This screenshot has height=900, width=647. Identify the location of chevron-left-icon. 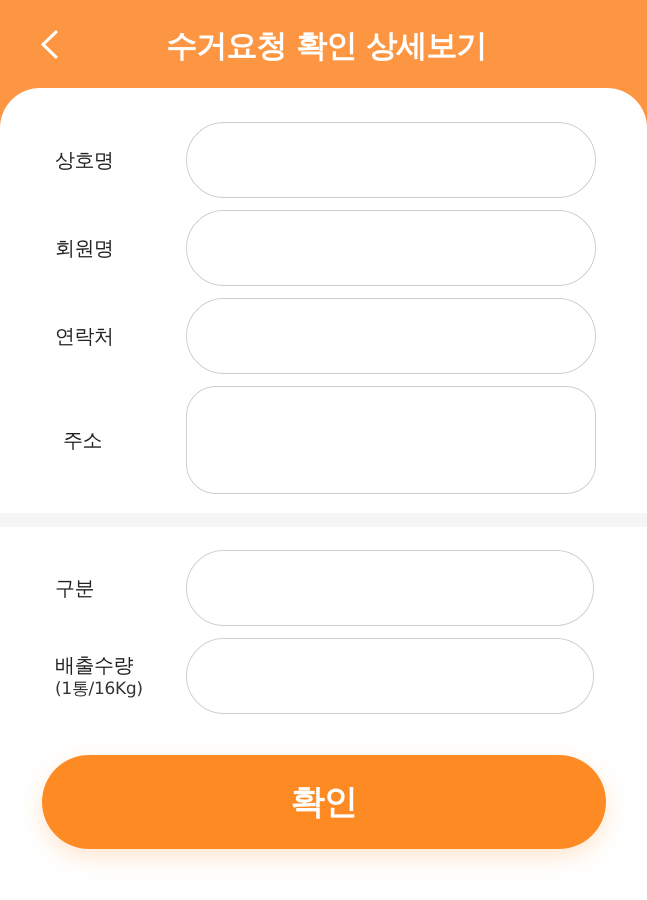
(49, 44).